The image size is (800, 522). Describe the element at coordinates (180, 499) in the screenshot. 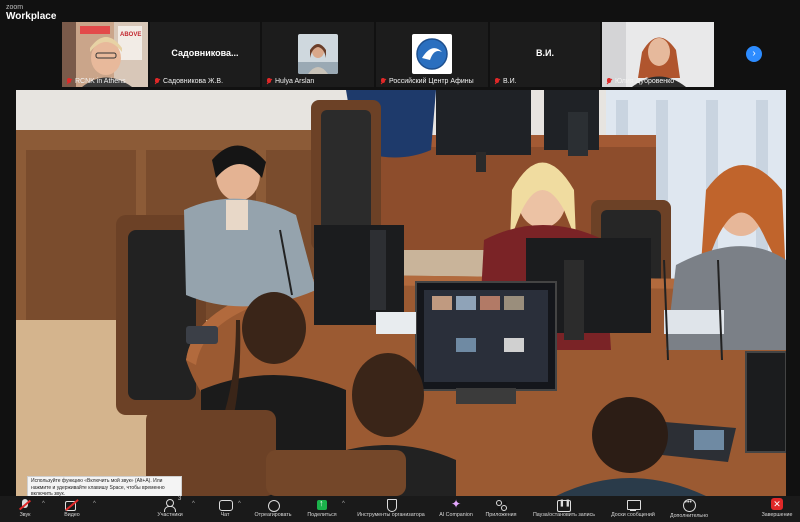

I see `participant-count: 3` at that location.